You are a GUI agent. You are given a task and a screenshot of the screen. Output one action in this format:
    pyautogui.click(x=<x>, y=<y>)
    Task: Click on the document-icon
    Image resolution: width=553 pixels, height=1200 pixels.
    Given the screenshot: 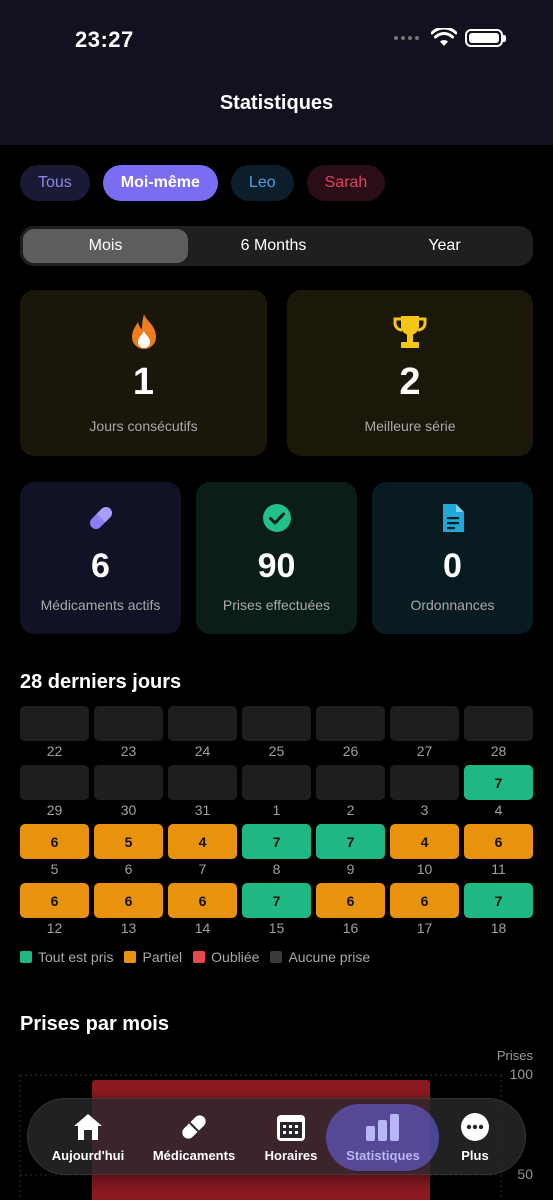 What is the action you would take?
    pyautogui.click(x=453, y=518)
    